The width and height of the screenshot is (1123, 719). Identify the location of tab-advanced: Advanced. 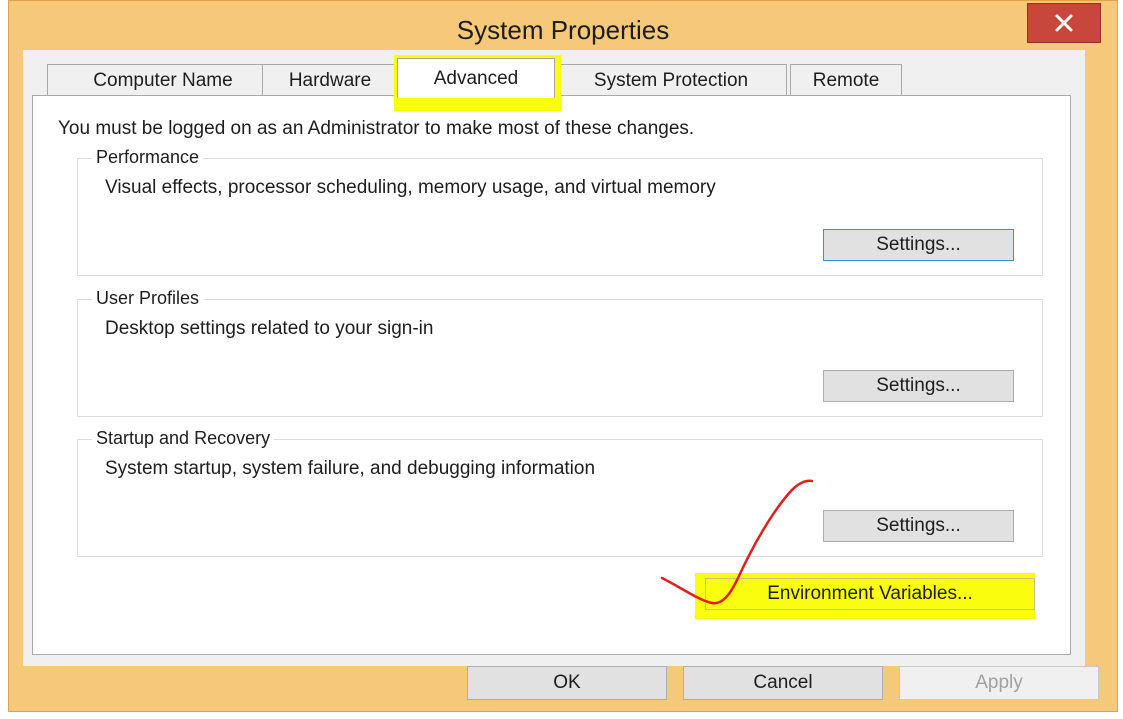
(476, 78).